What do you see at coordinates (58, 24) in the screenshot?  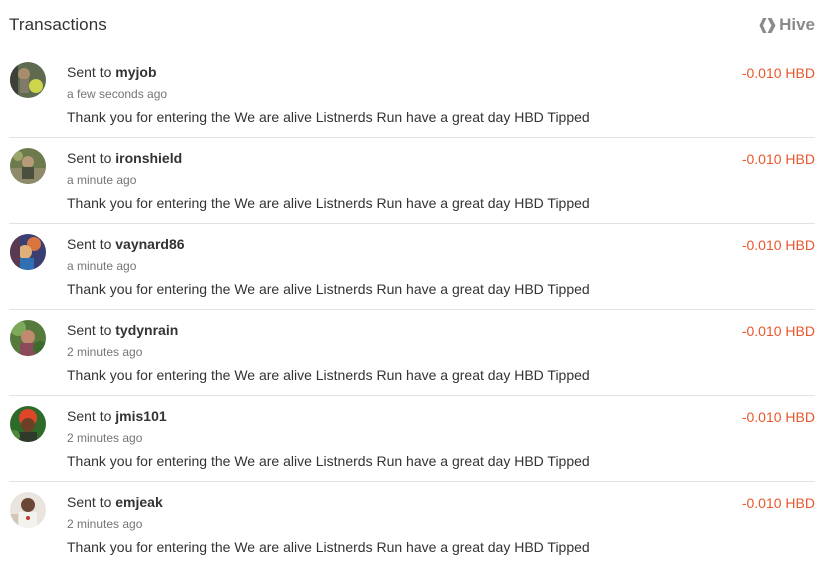 I see `page-title: Transactions` at bounding box center [58, 24].